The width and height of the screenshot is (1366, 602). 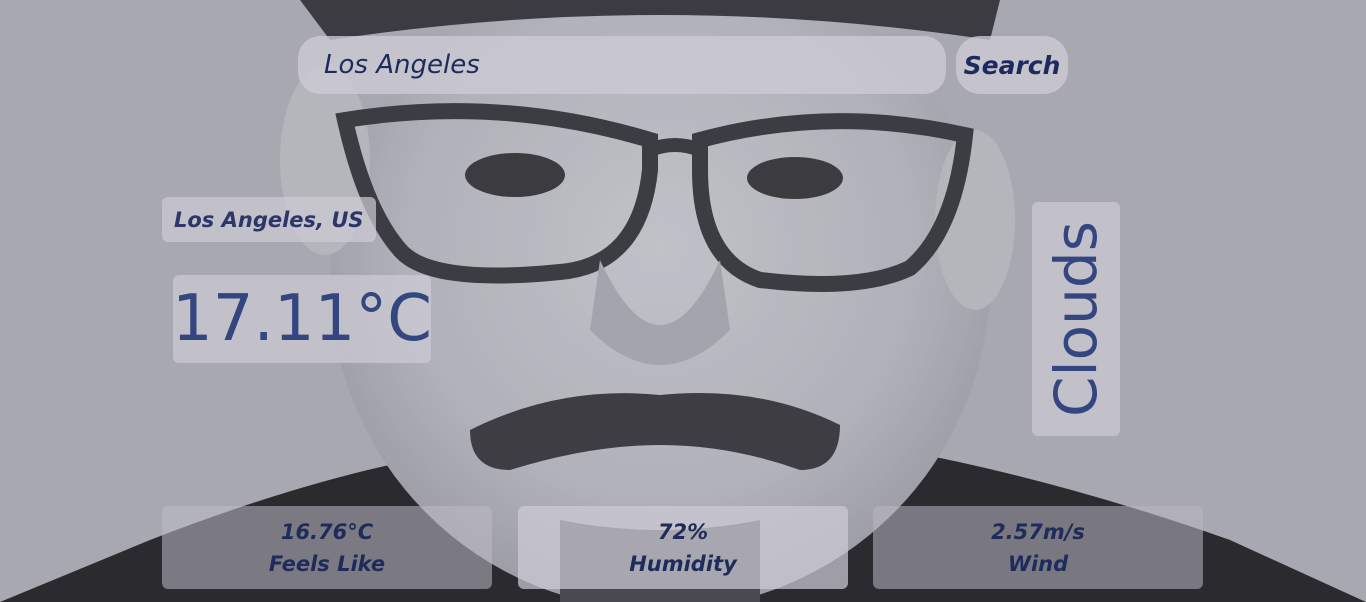 I want to click on wind-card: 2.57m/s Wind, so click(x=1038, y=547).